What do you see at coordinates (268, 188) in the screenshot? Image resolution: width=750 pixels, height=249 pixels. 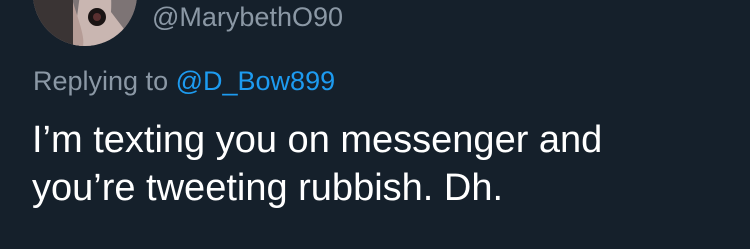 I see `tweet-text-line: you’re tweeting rubbish. Dh.` at bounding box center [268, 188].